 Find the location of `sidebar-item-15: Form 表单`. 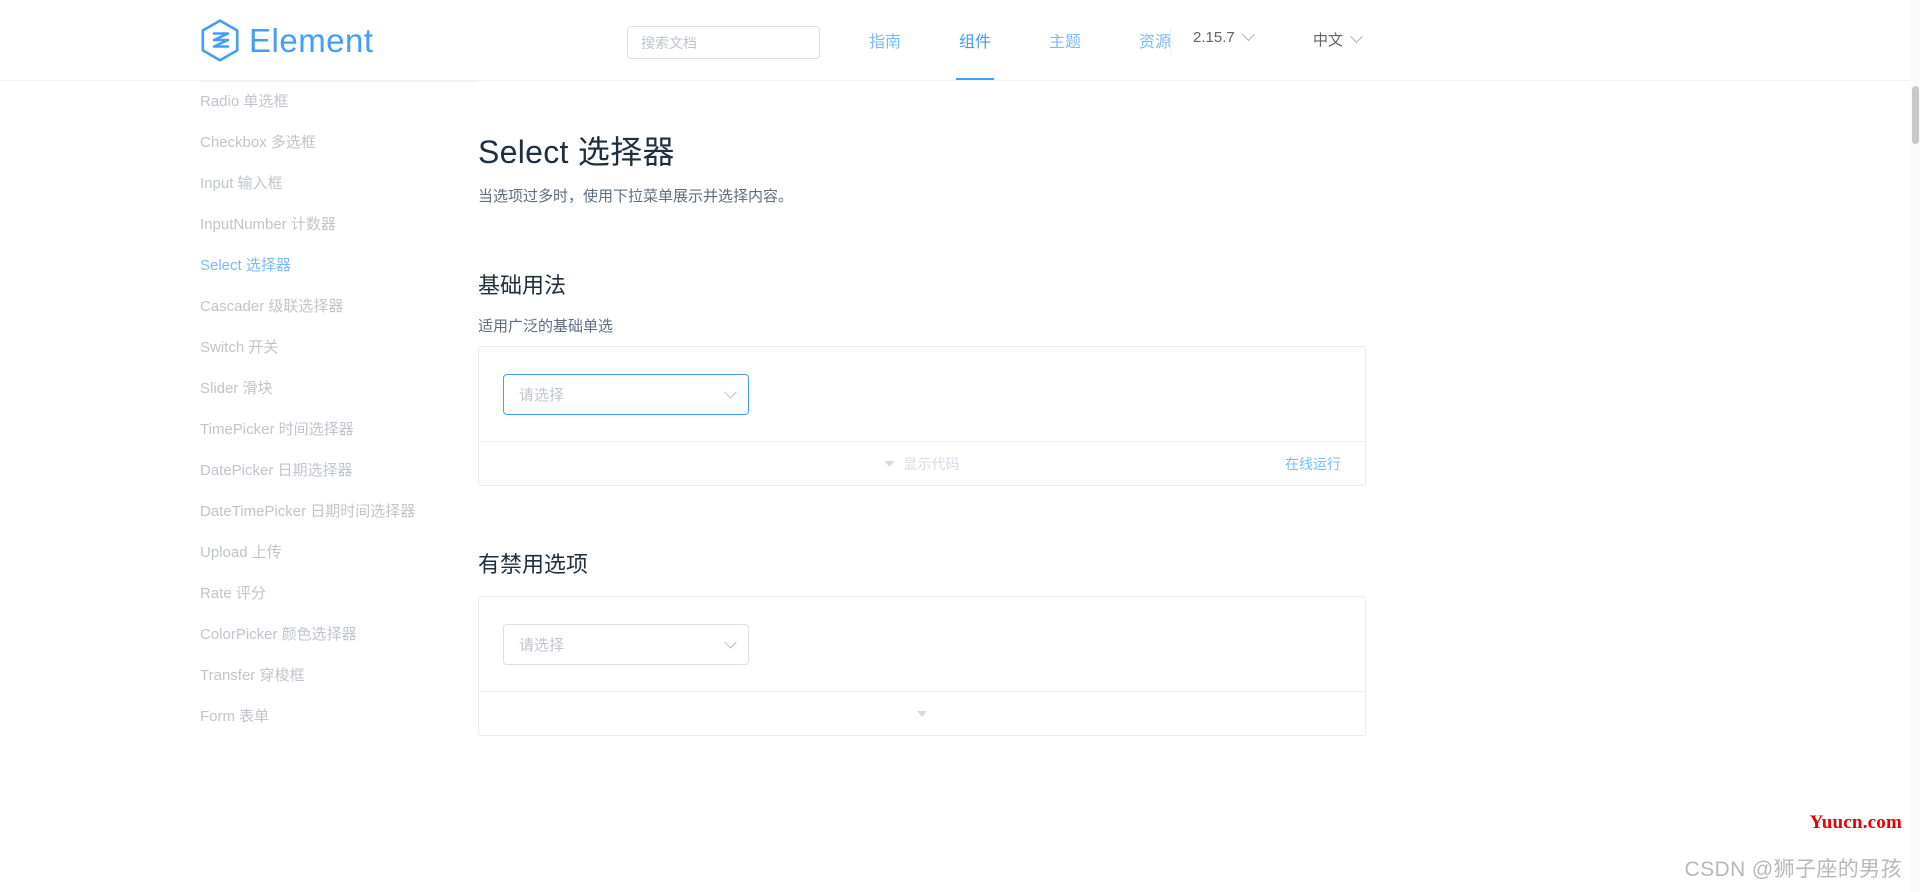

sidebar-item-15: Form 表单 is located at coordinates (239, 716).